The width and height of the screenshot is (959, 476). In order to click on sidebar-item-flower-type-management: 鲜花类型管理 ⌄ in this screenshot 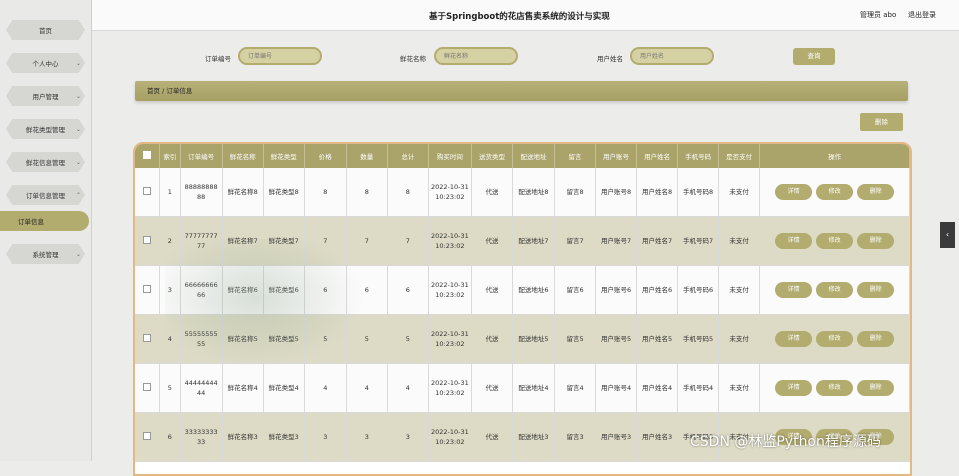, I will do `click(45, 129)`.